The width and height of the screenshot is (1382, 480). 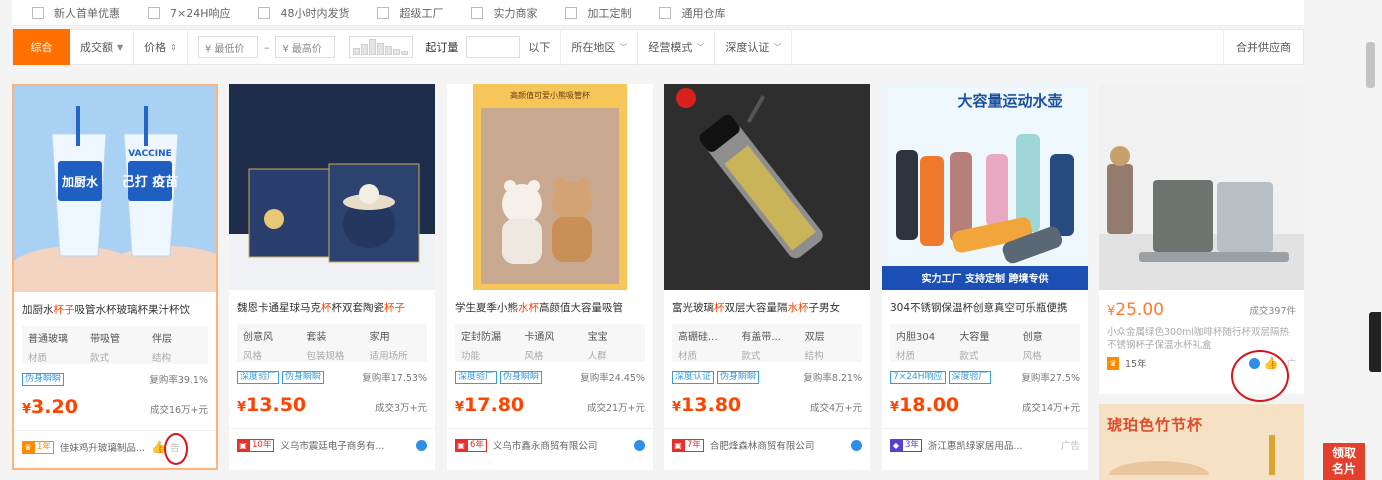 What do you see at coordinates (1263, 47) in the screenshot?
I see `merge-suppliers-toggle: 合并供应商` at bounding box center [1263, 47].